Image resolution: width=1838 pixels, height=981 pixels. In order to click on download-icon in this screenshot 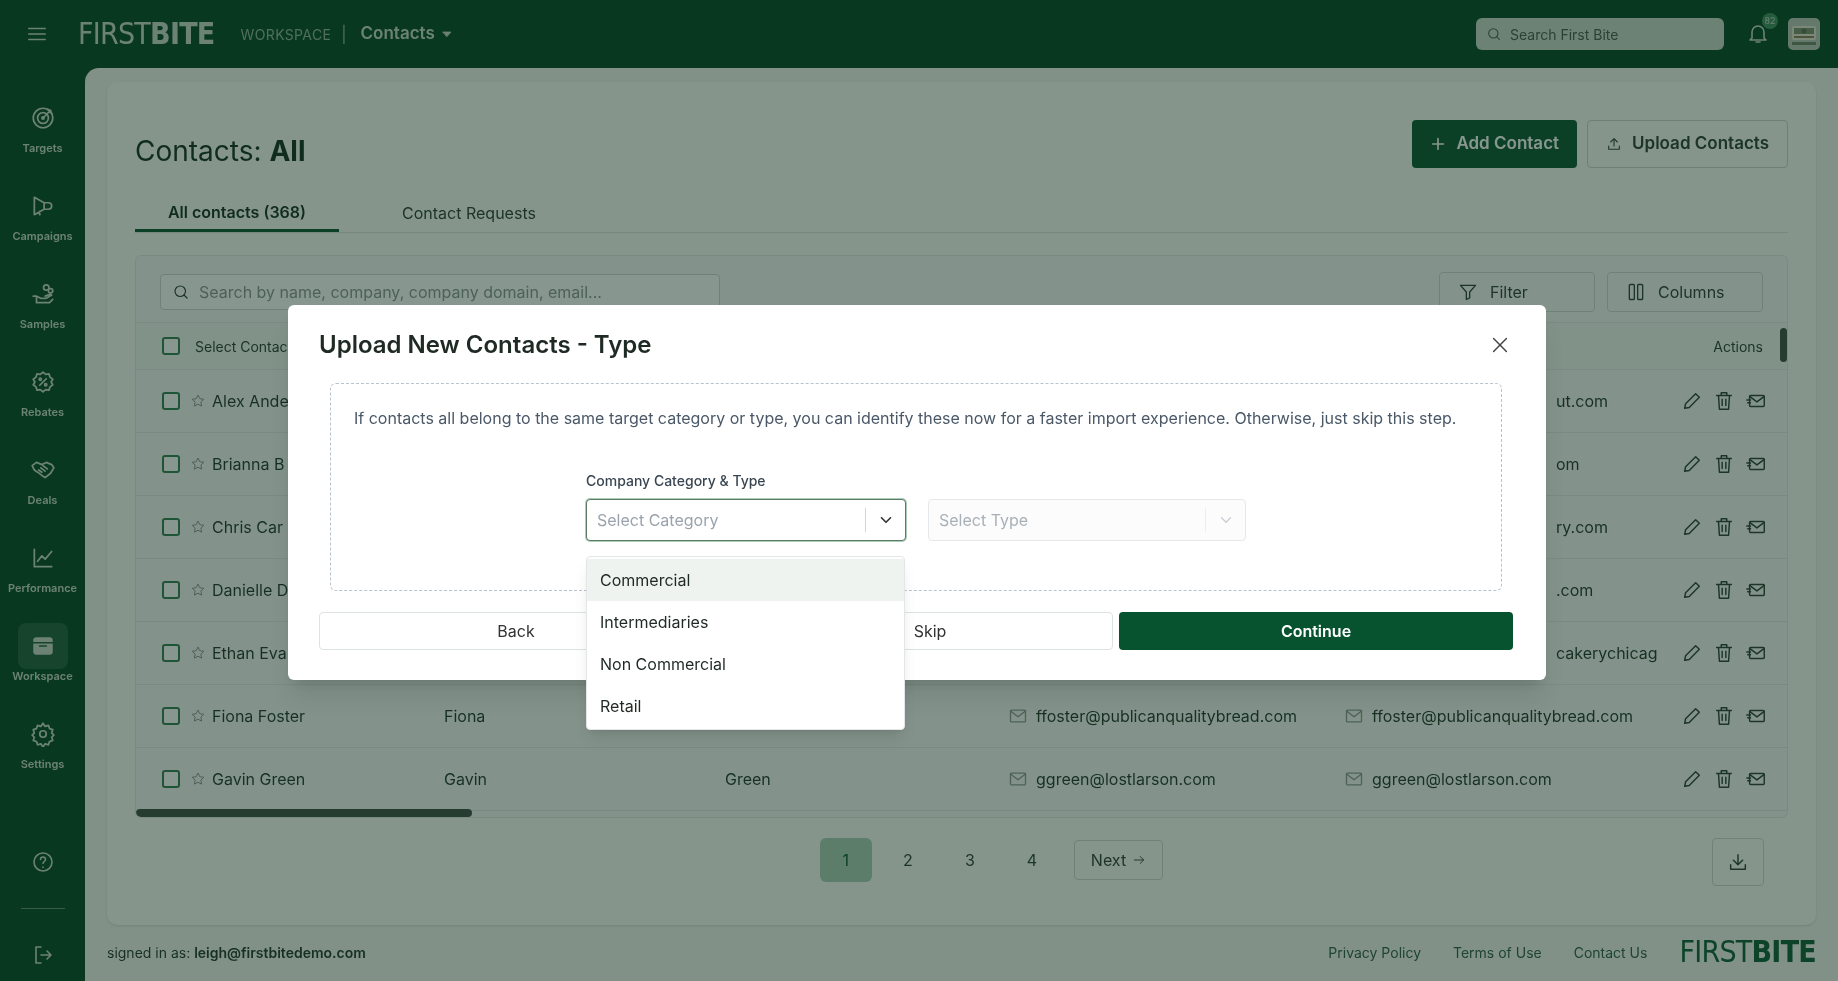, I will do `click(1738, 862)`.